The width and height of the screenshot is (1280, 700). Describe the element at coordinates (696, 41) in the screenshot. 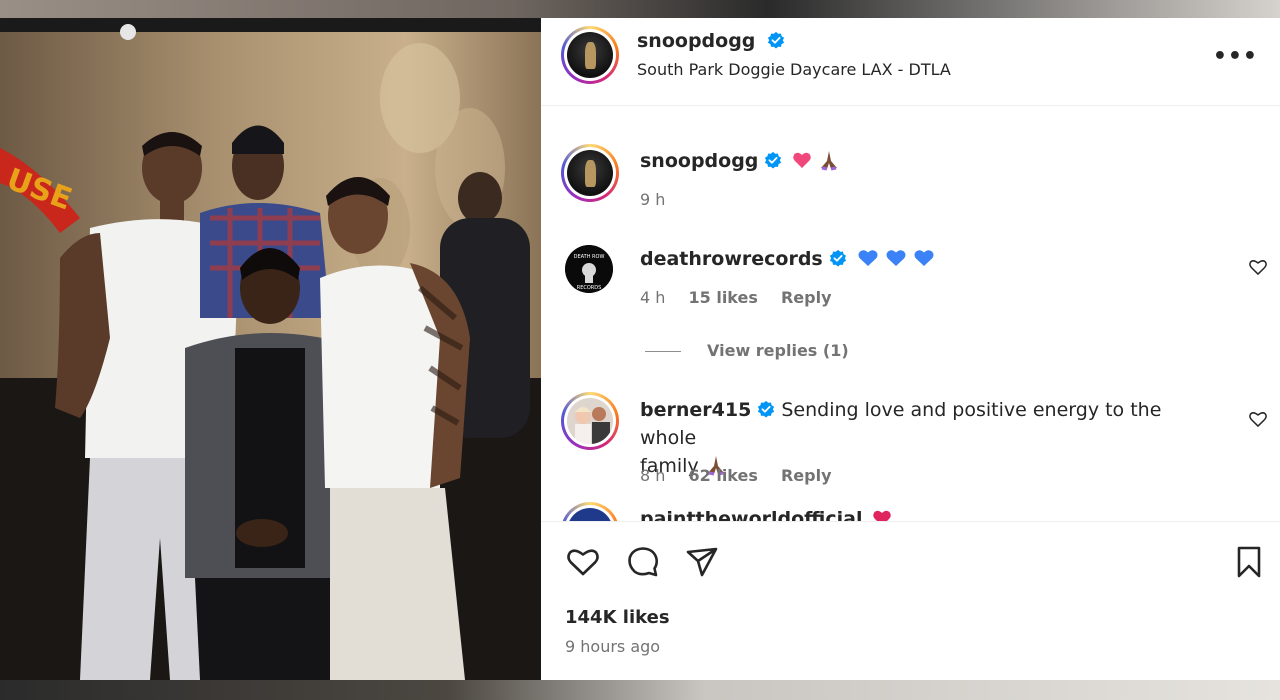

I see `author-username: snoopdogg` at that location.